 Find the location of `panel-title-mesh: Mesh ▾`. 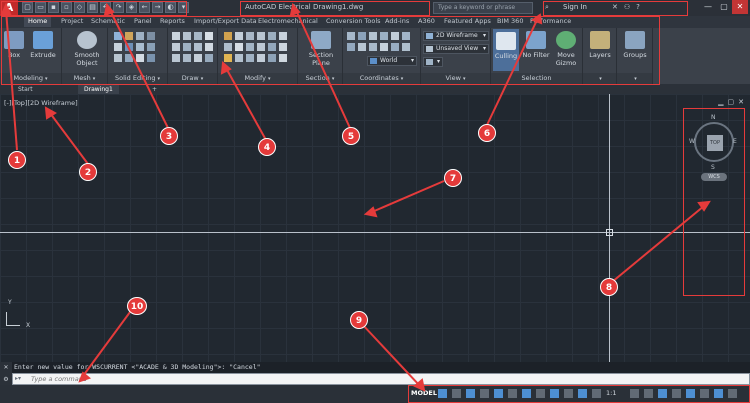

panel-title-mesh: Mesh ▾ is located at coordinates (84, 78).